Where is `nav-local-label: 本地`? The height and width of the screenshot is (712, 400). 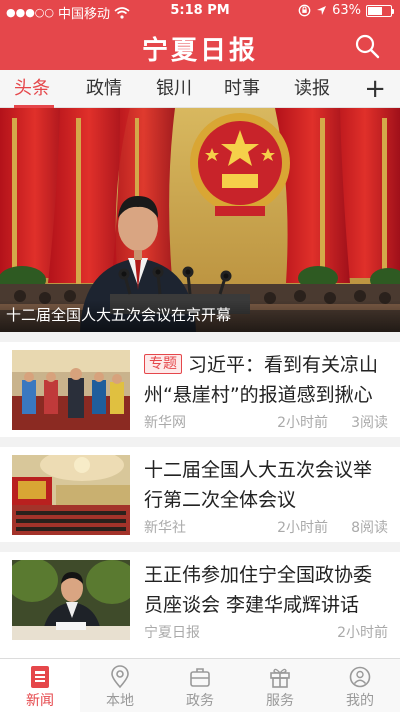
nav-local-label: 本地 is located at coordinates (120, 701).